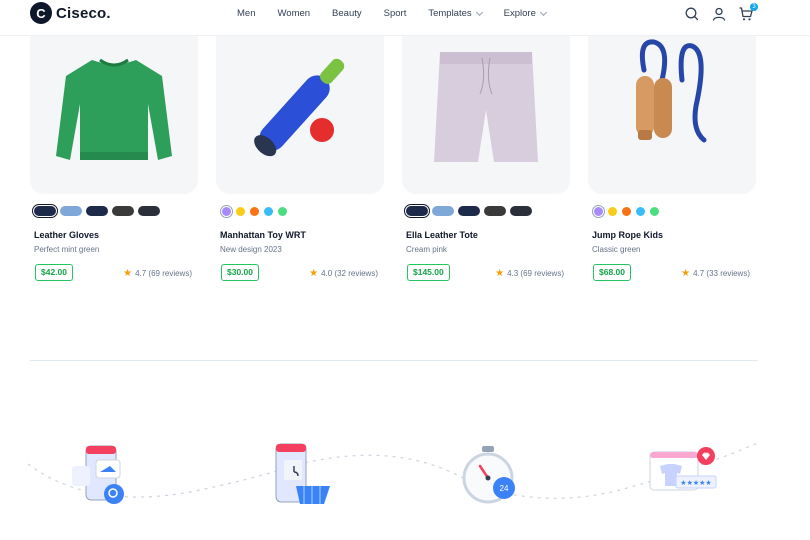 This screenshot has width=810, height=540. Describe the element at coordinates (616, 249) in the screenshot. I see `product-subtitle: Classic green` at that location.